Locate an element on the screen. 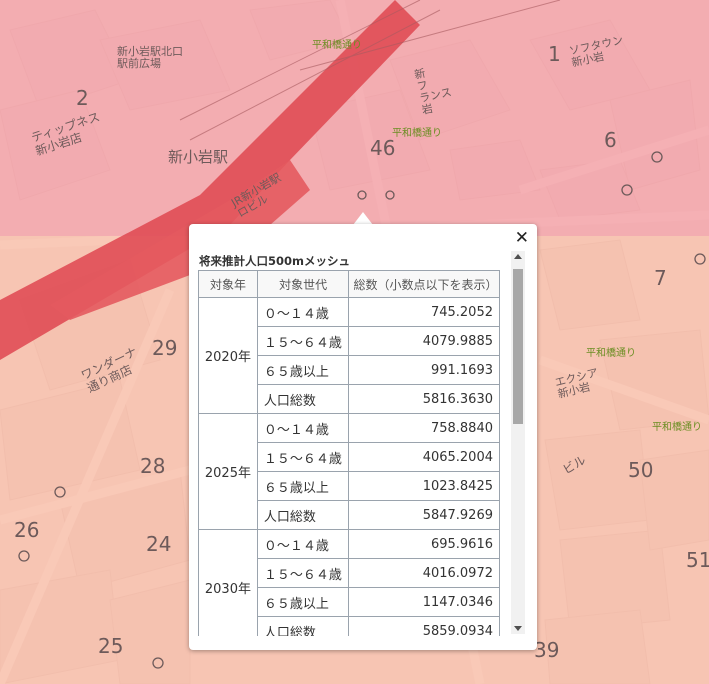  value-cell: 1023.8425 is located at coordinates (424, 486).